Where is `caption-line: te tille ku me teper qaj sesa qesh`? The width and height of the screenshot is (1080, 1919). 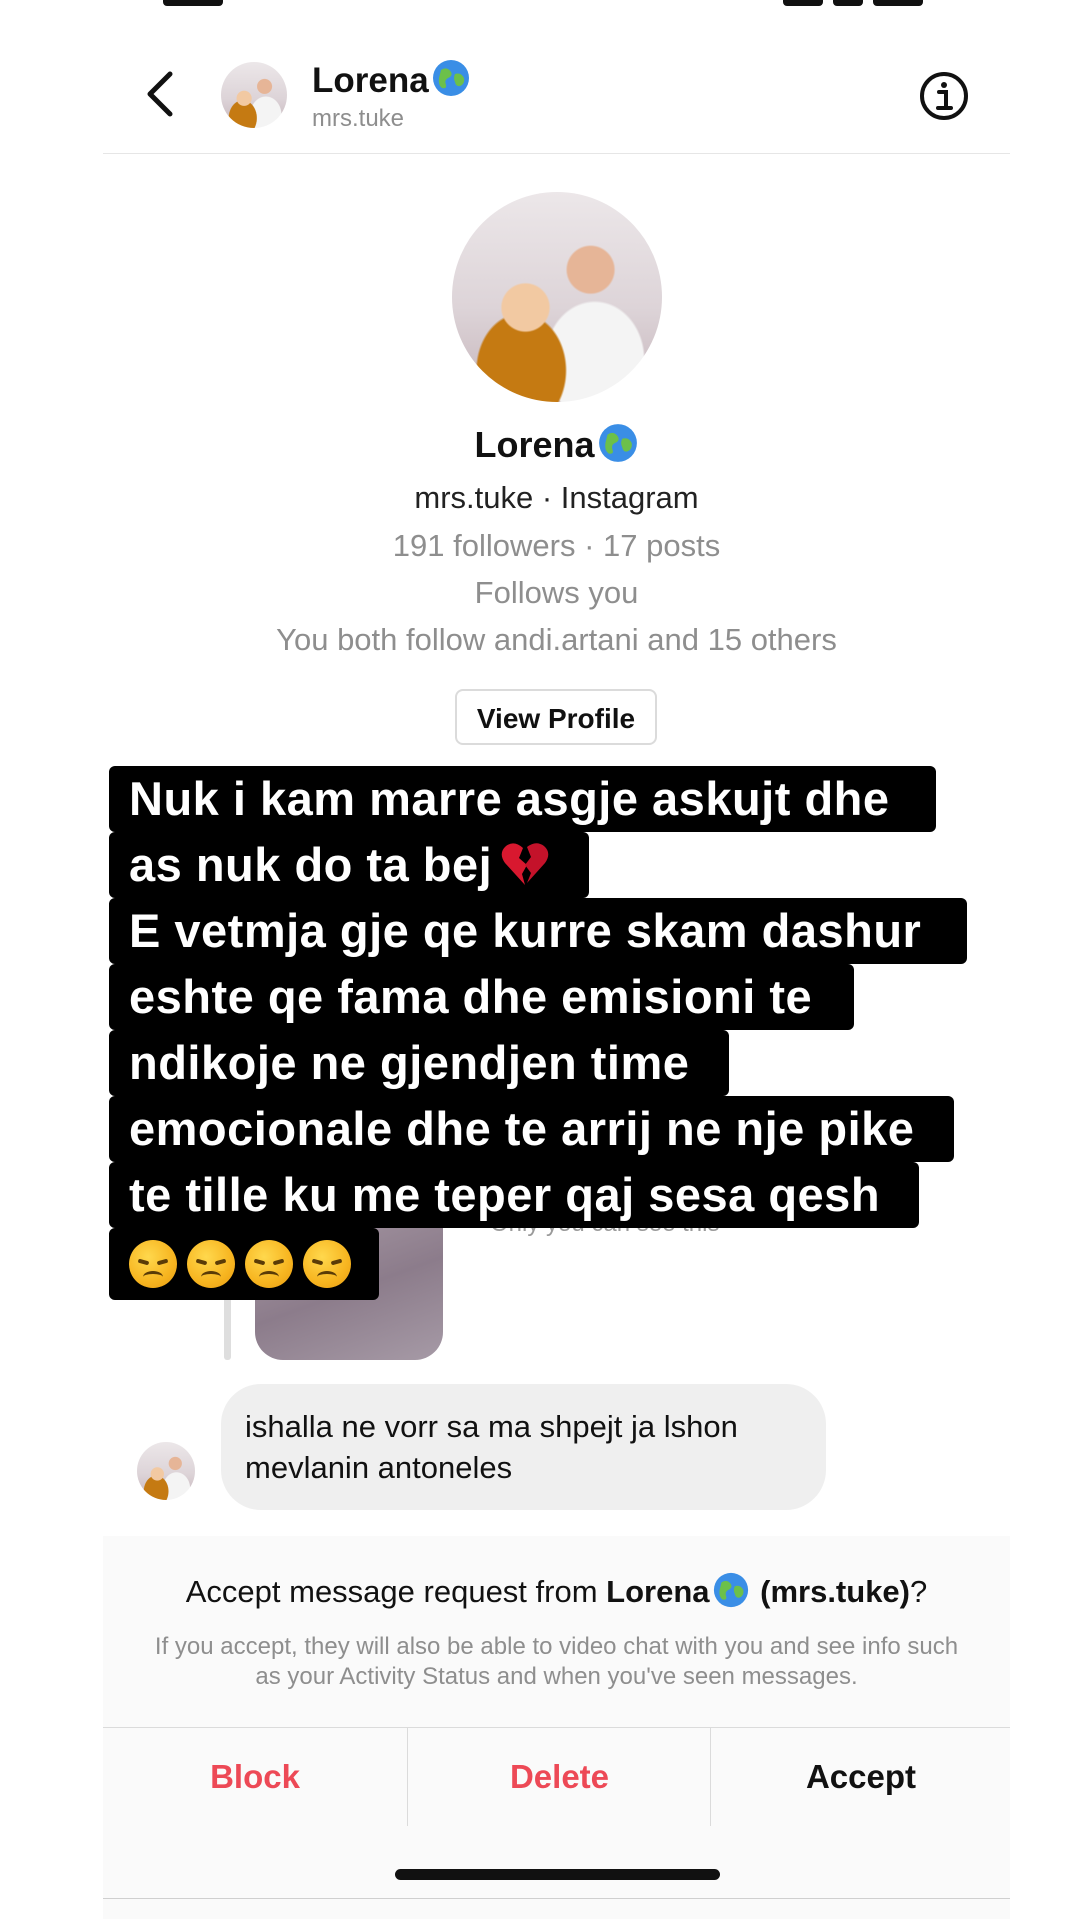 caption-line: te tille ku me teper qaj sesa qesh is located at coordinates (514, 1195).